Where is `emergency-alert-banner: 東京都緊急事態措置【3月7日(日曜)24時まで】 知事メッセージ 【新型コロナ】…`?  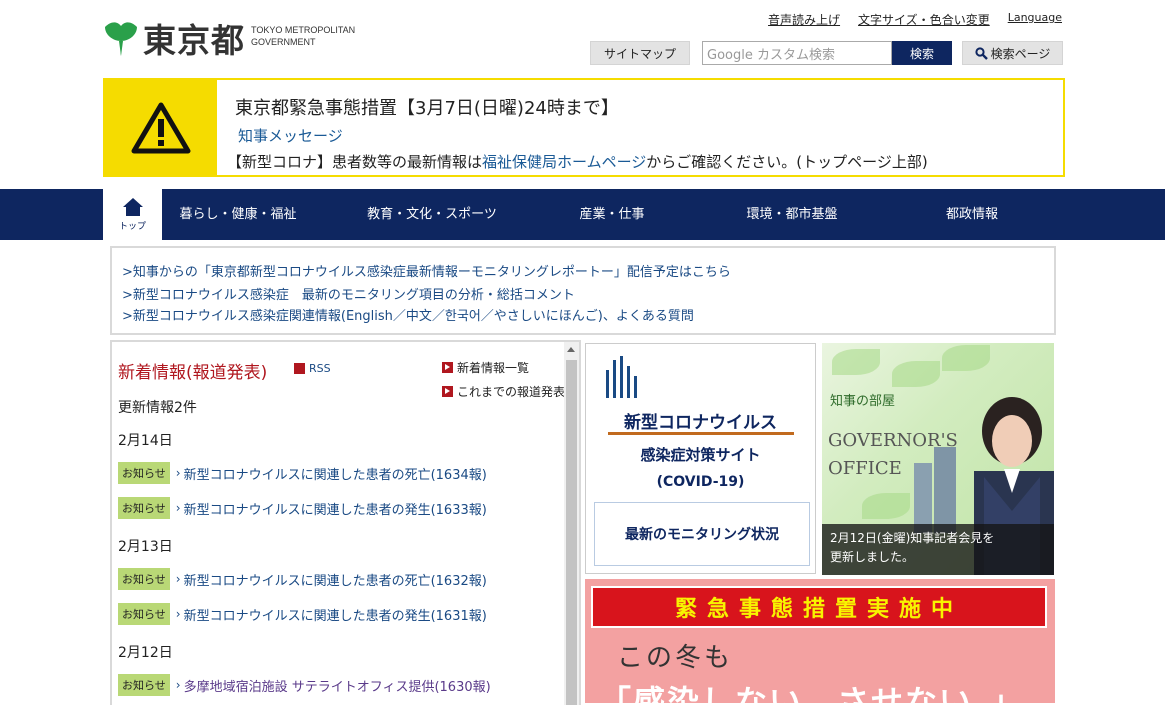
emergency-alert-banner: 東京都緊急事態措置【3月7日(日曜)24時まで】 知事メッセージ 【新型コロナ】… is located at coordinates (584, 127).